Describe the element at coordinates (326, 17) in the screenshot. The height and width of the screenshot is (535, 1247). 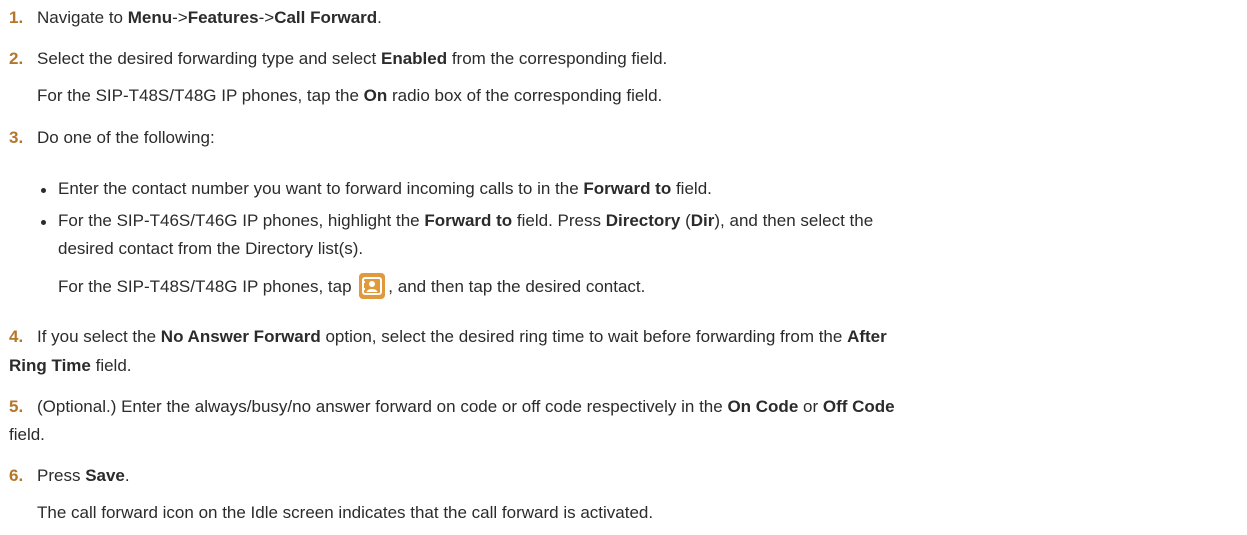
I see `menu-path-call-forward: Call Forward` at that location.